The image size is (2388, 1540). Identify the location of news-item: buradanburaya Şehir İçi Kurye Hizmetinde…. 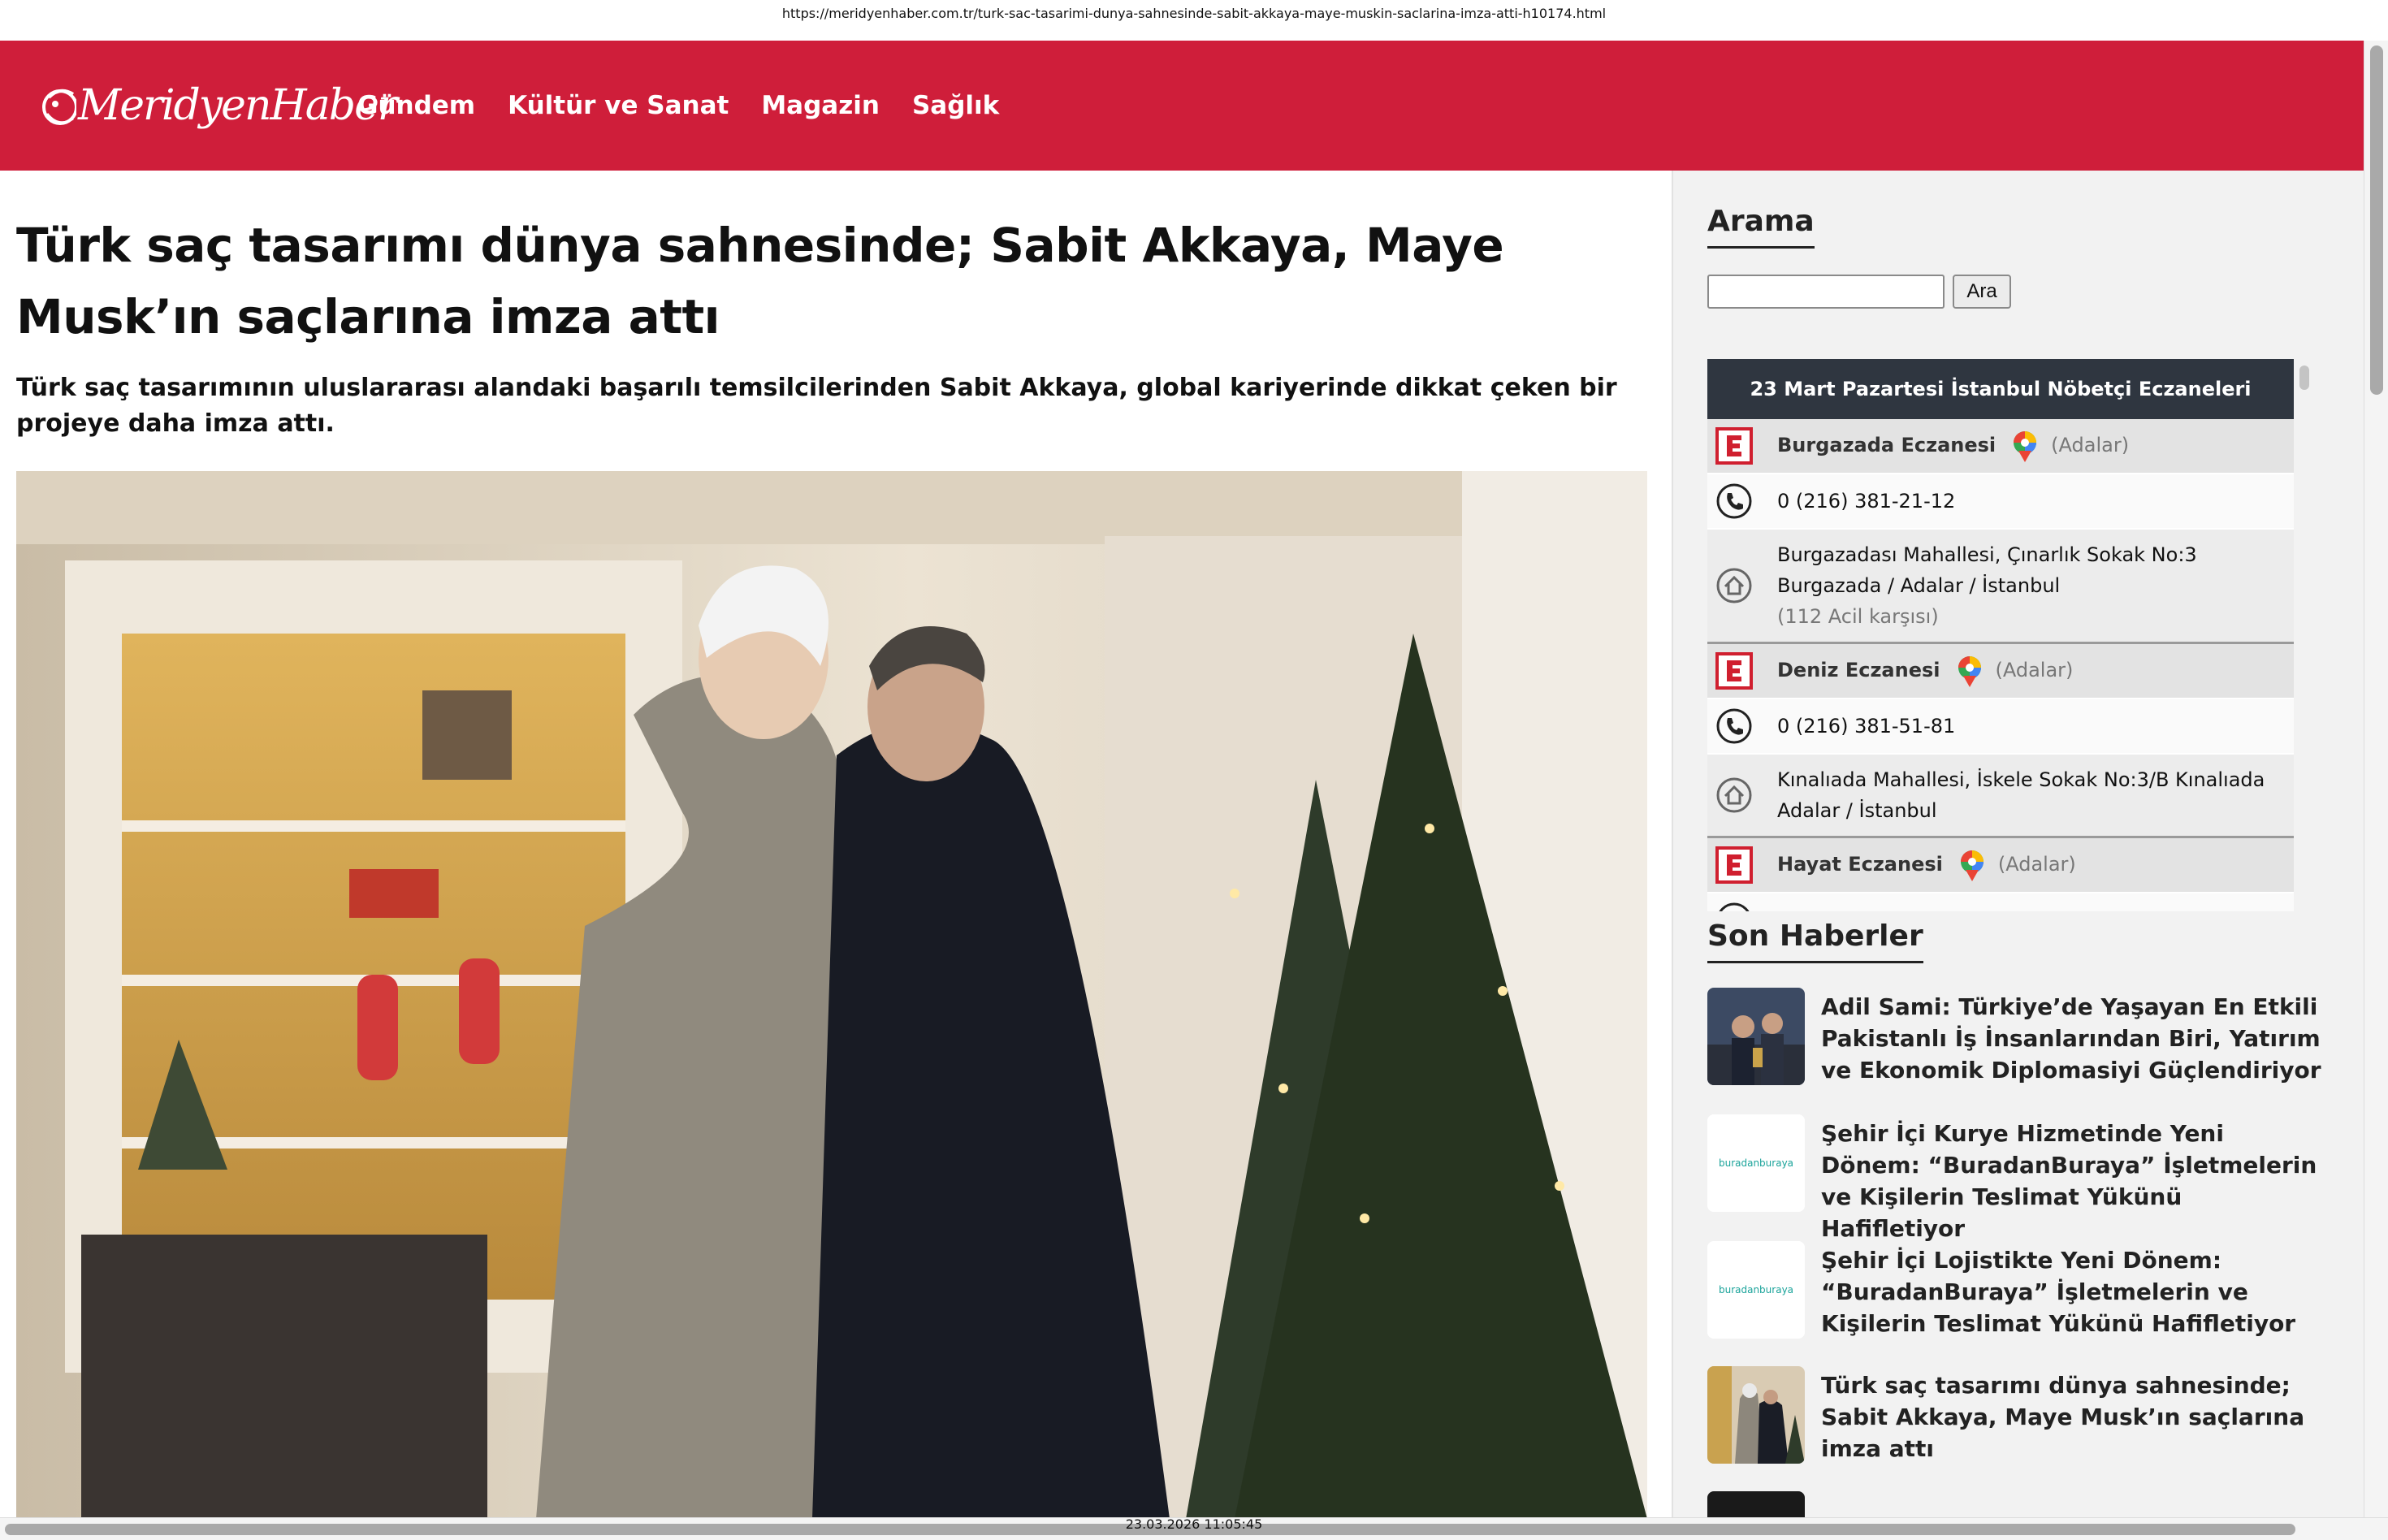
(2016, 1178).